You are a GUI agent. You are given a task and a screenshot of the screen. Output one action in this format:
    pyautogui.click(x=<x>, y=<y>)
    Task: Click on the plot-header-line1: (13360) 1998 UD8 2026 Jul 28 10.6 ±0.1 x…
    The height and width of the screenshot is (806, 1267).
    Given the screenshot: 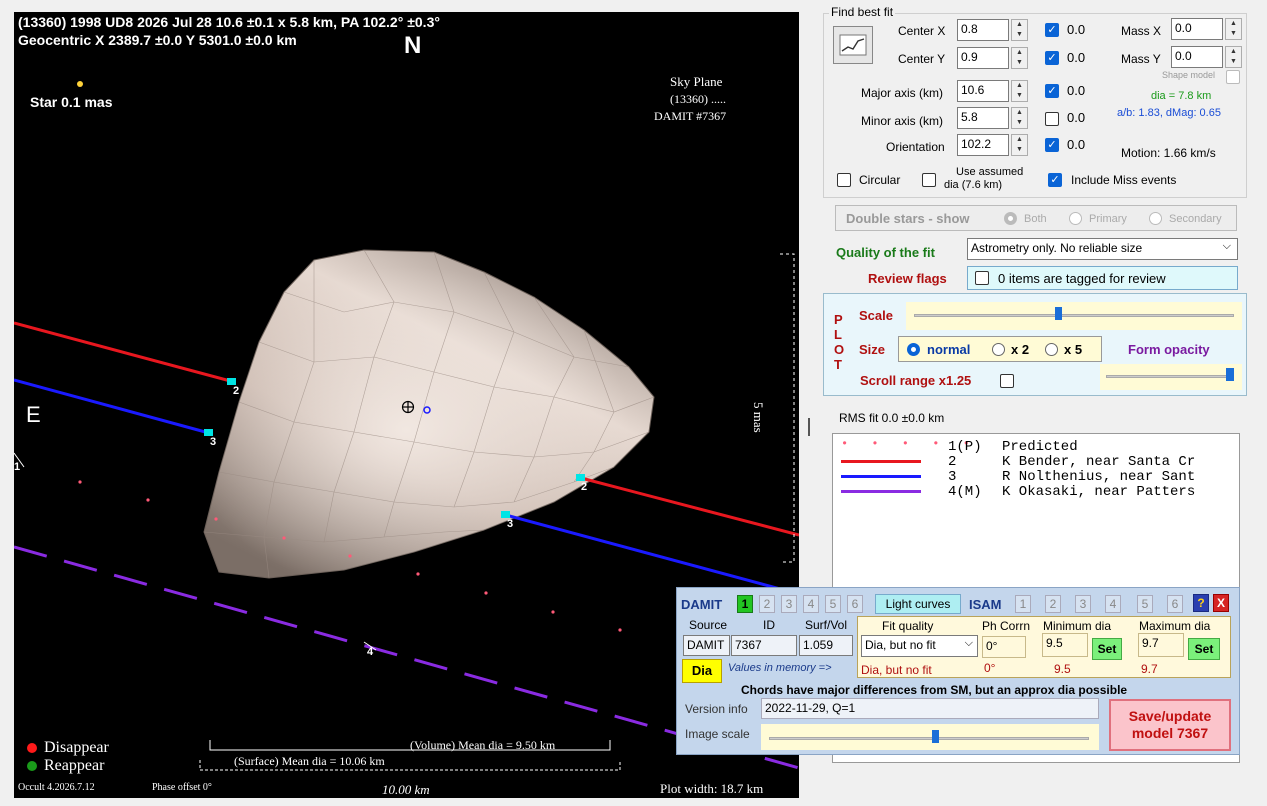 What is the action you would take?
    pyautogui.click(x=229, y=22)
    